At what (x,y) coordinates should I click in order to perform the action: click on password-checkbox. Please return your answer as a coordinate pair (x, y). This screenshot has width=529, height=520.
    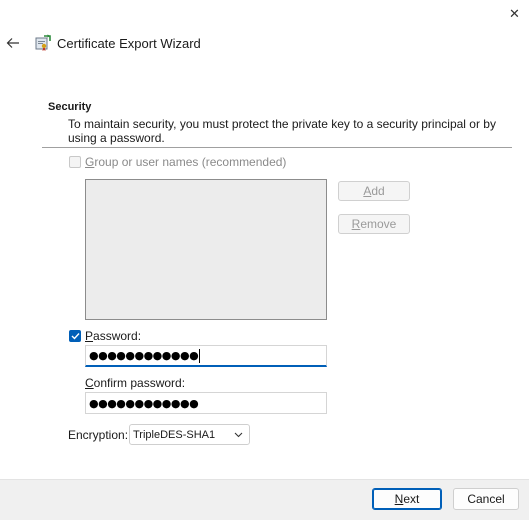
    Looking at the image, I should click on (75, 336).